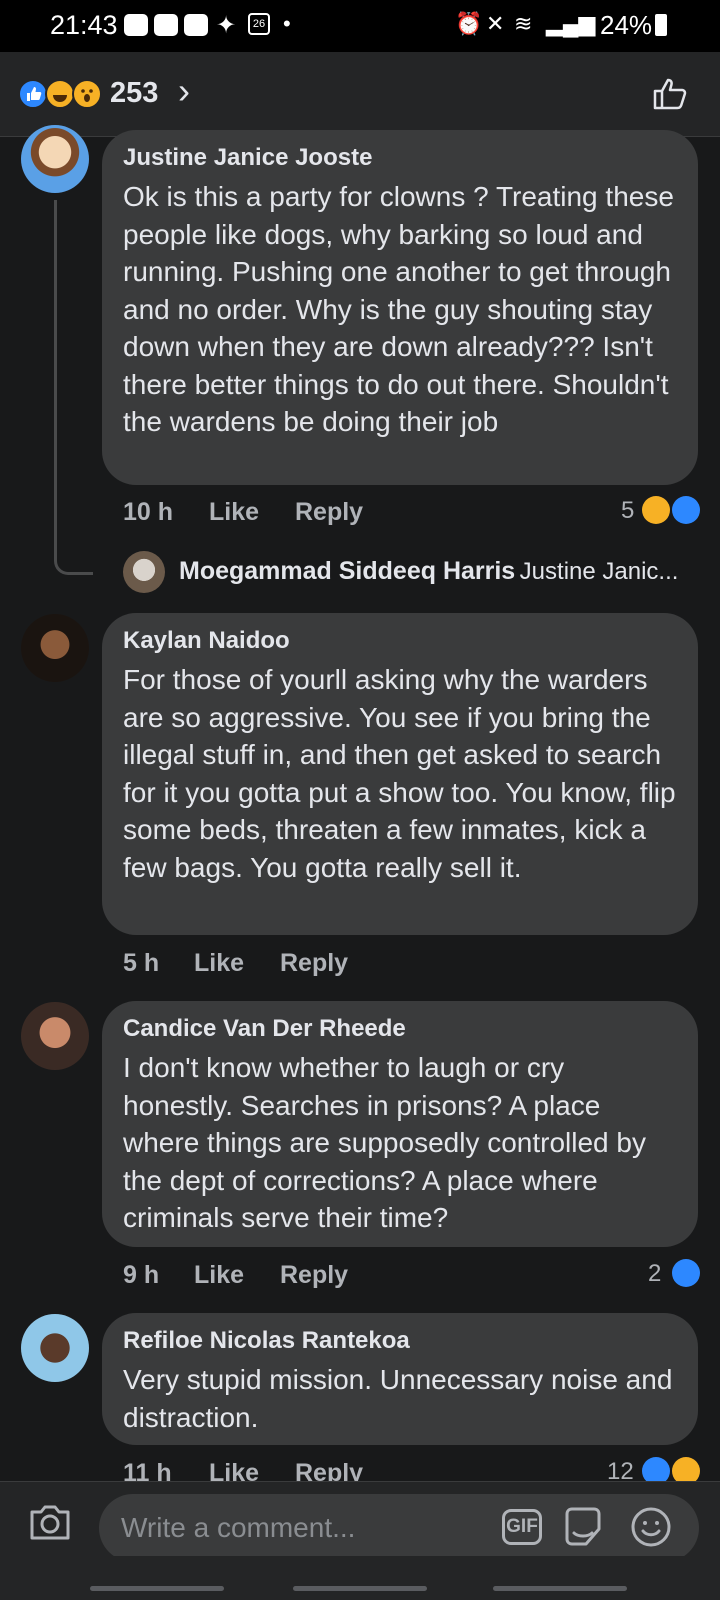 This screenshot has width=720, height=1600. I want to click on comment-author: Justine Janice Jooste, so click(400, 158).